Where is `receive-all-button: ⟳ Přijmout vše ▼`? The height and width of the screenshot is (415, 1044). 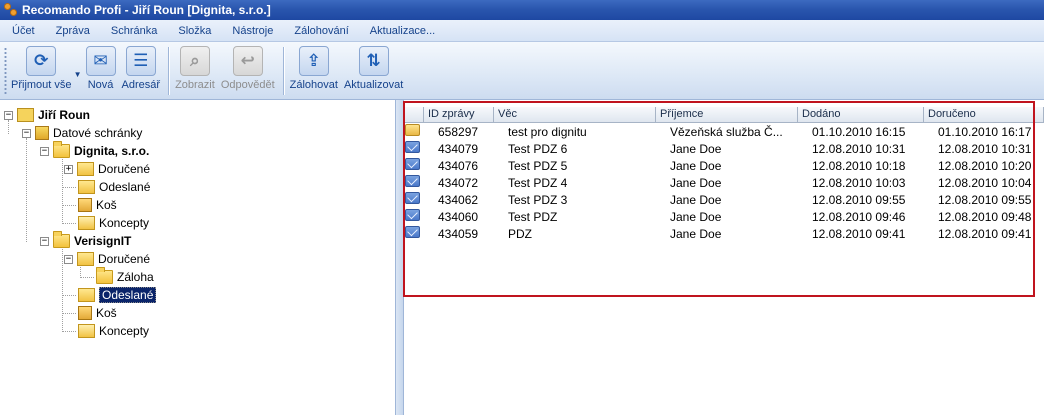 receive-all-button: ⟳ Přijmout vše ▼ is located at coordinates (46, 68).